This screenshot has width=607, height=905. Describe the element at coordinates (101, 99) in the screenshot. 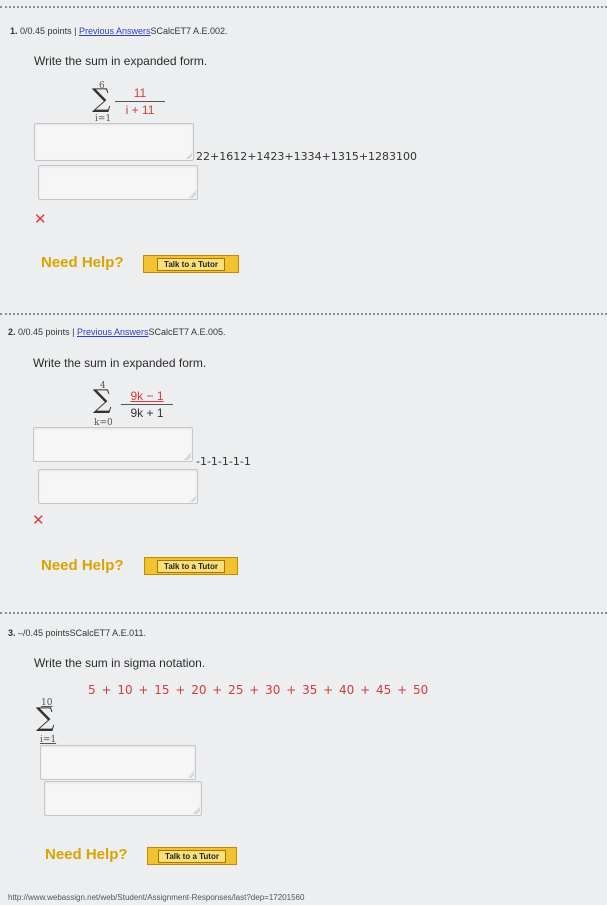

I see `q1-sigma-icon: ∑` at that location.